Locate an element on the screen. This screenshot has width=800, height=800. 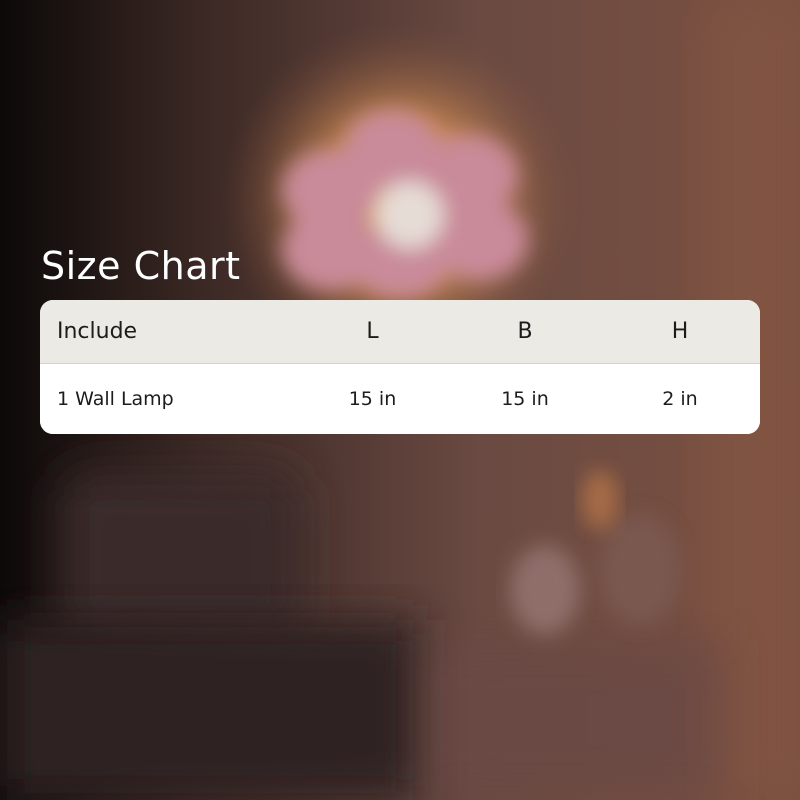
header-breadth: B is located at coordinates (525, 331).